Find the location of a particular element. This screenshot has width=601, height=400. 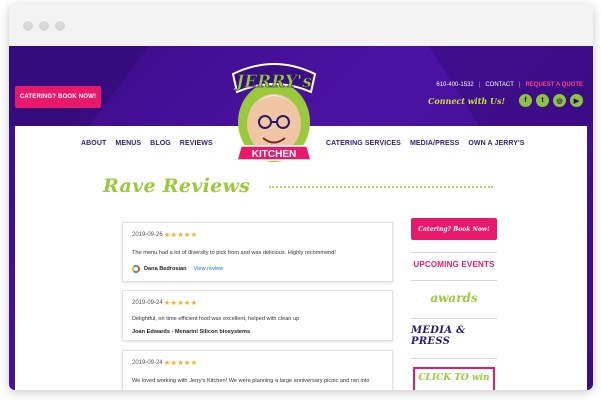

instagram-icon: ◎ is located at coordinates (559, 100).